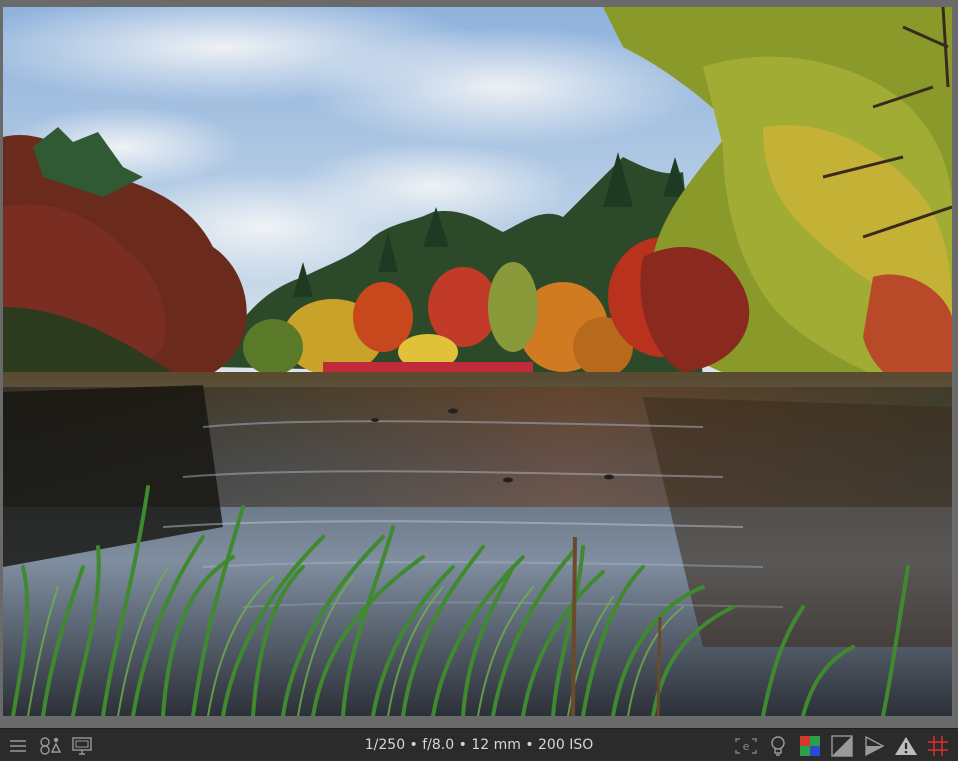 The image size is (958, 761). What do you see at coordinates (778, 746) in the screenshot?
I see `lightbulb-icon` at bounding box center [778, 746].